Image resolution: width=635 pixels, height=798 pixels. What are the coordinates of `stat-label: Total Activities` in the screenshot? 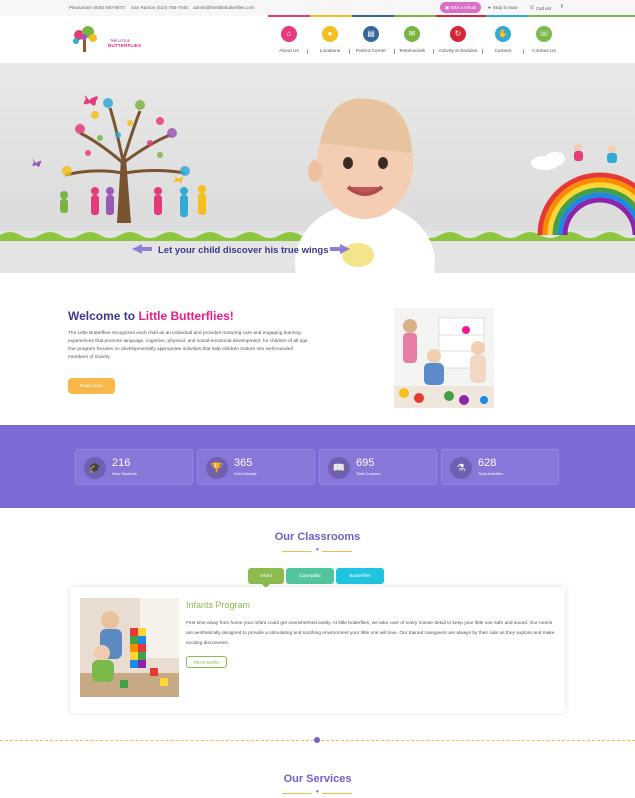 It's located at (491, 473).